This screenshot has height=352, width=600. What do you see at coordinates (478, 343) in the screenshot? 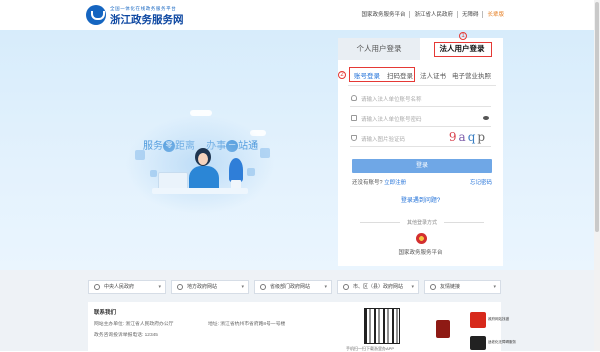
I see `accessibility-service-icon` at bounding box center [478, 343].